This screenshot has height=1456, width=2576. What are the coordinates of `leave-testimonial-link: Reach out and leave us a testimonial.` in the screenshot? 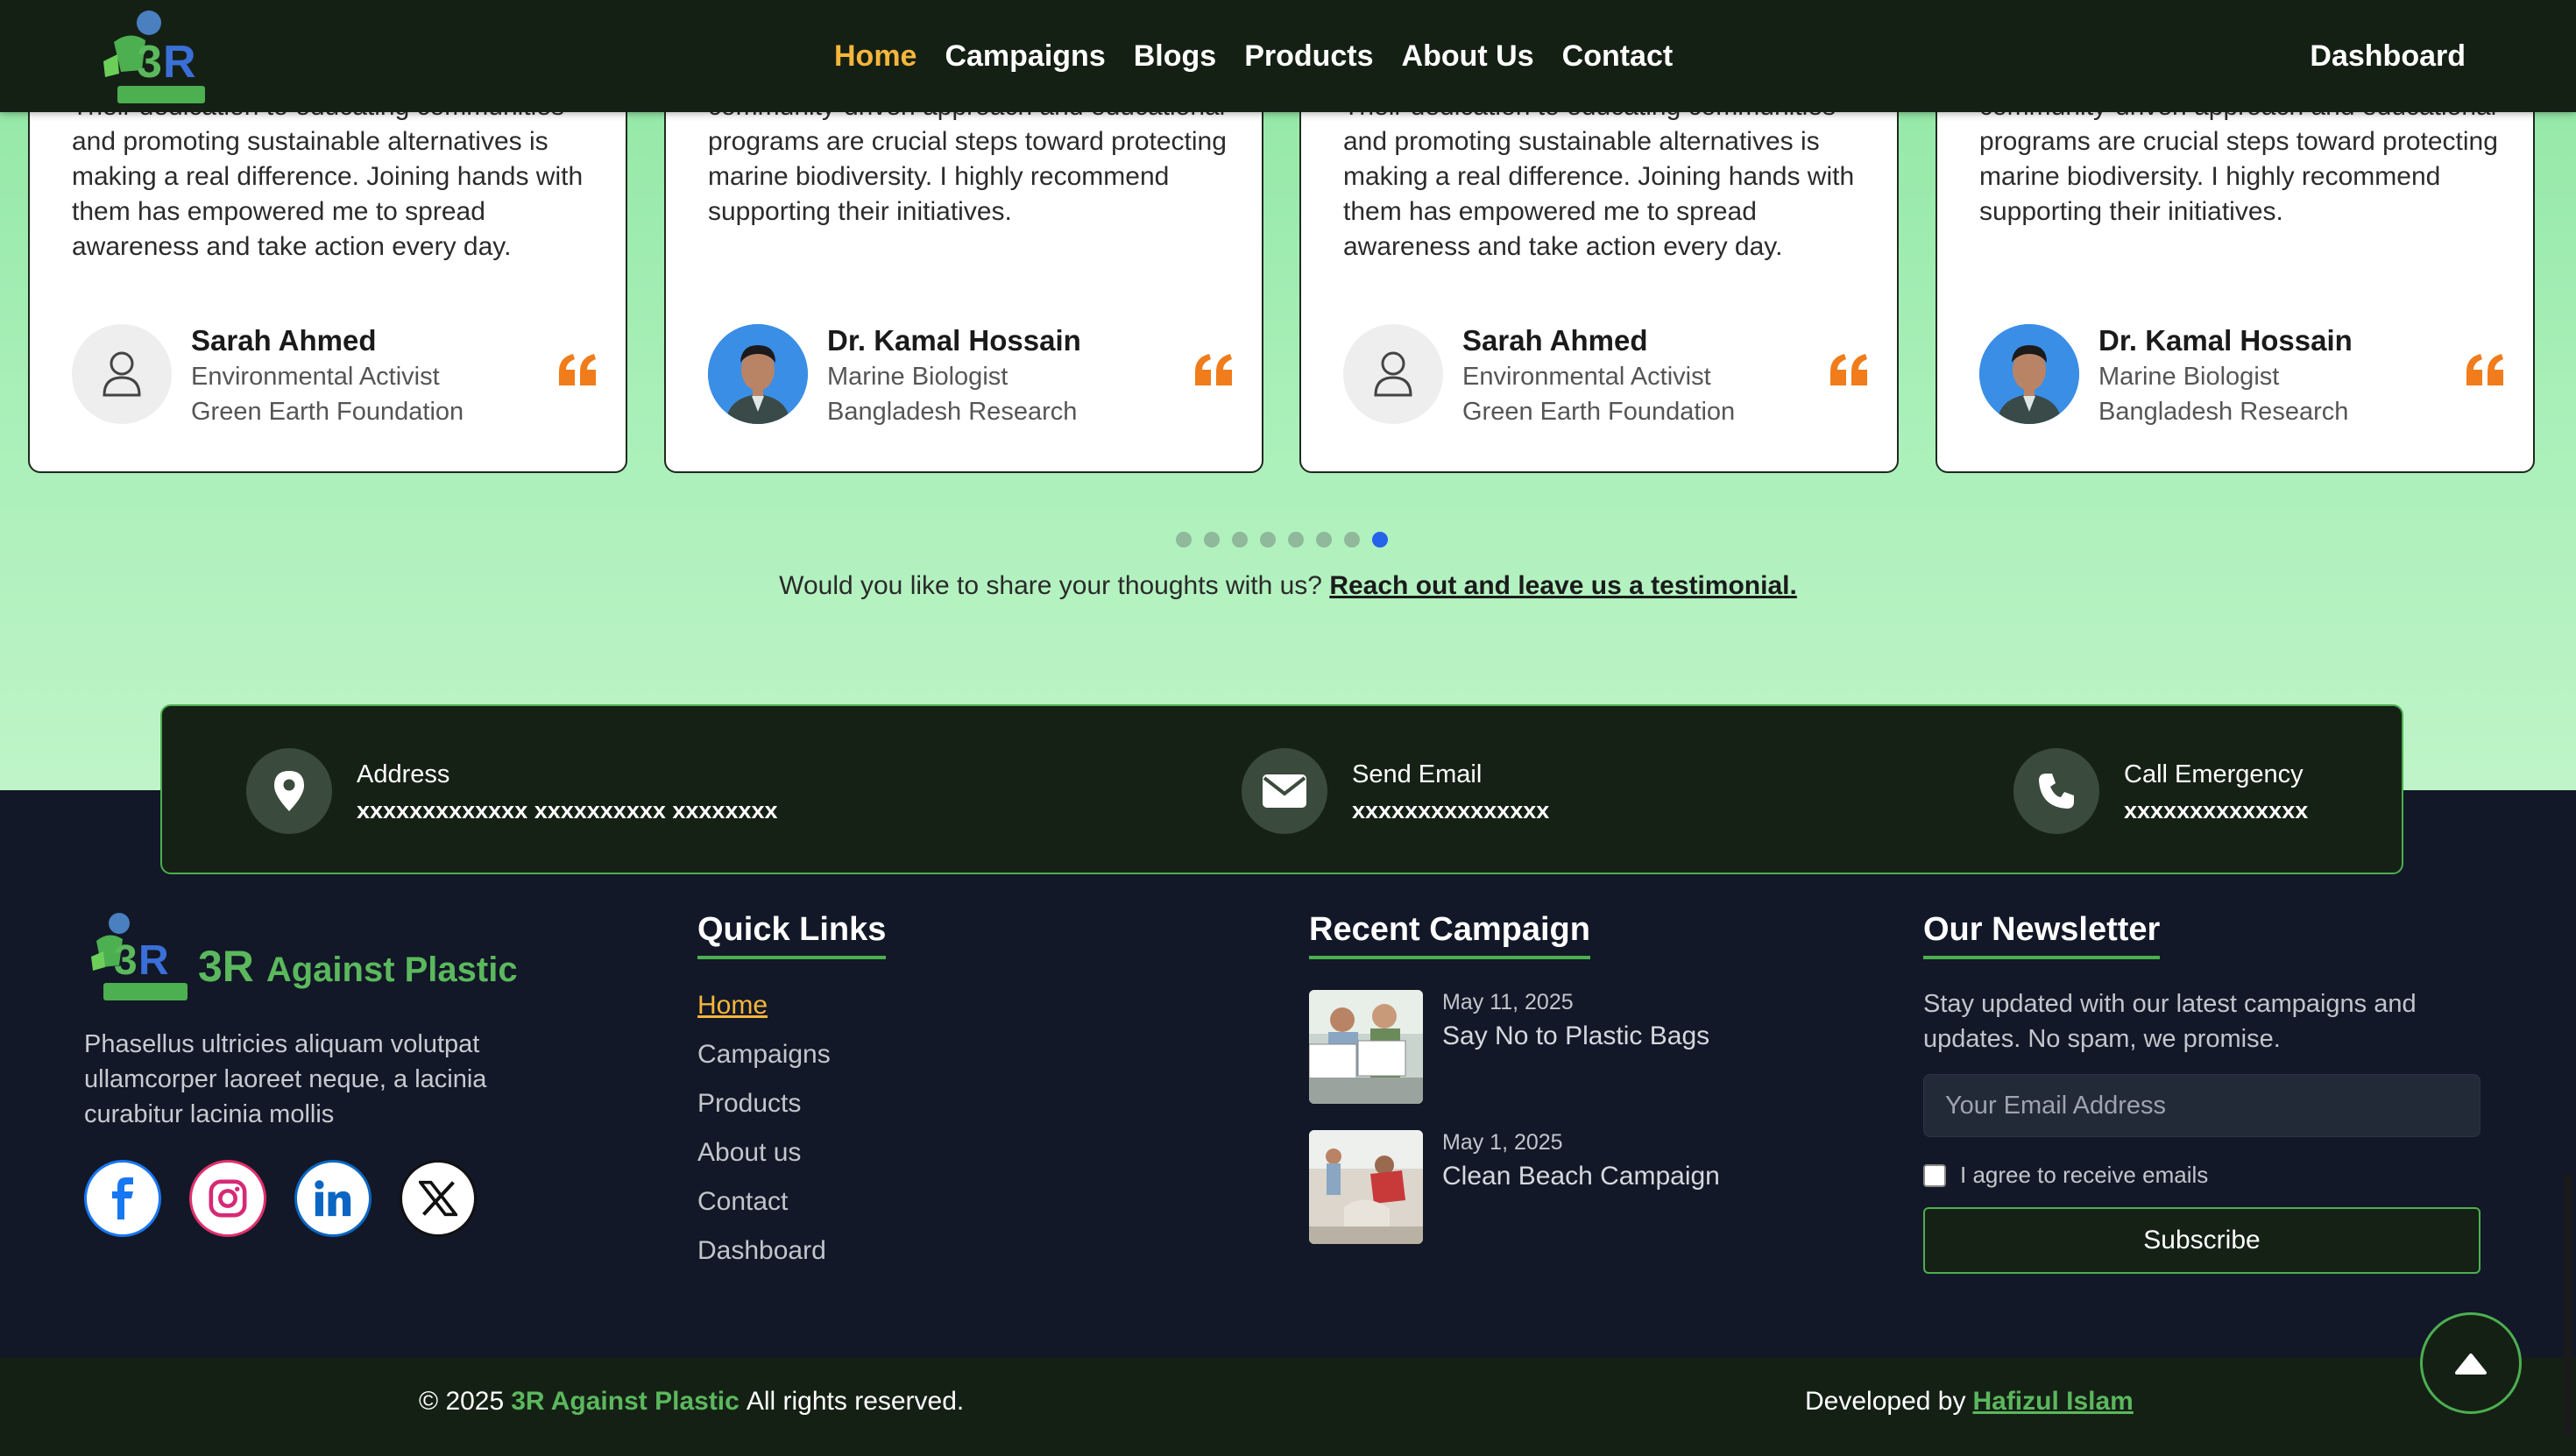 It's located at (1563, 585).